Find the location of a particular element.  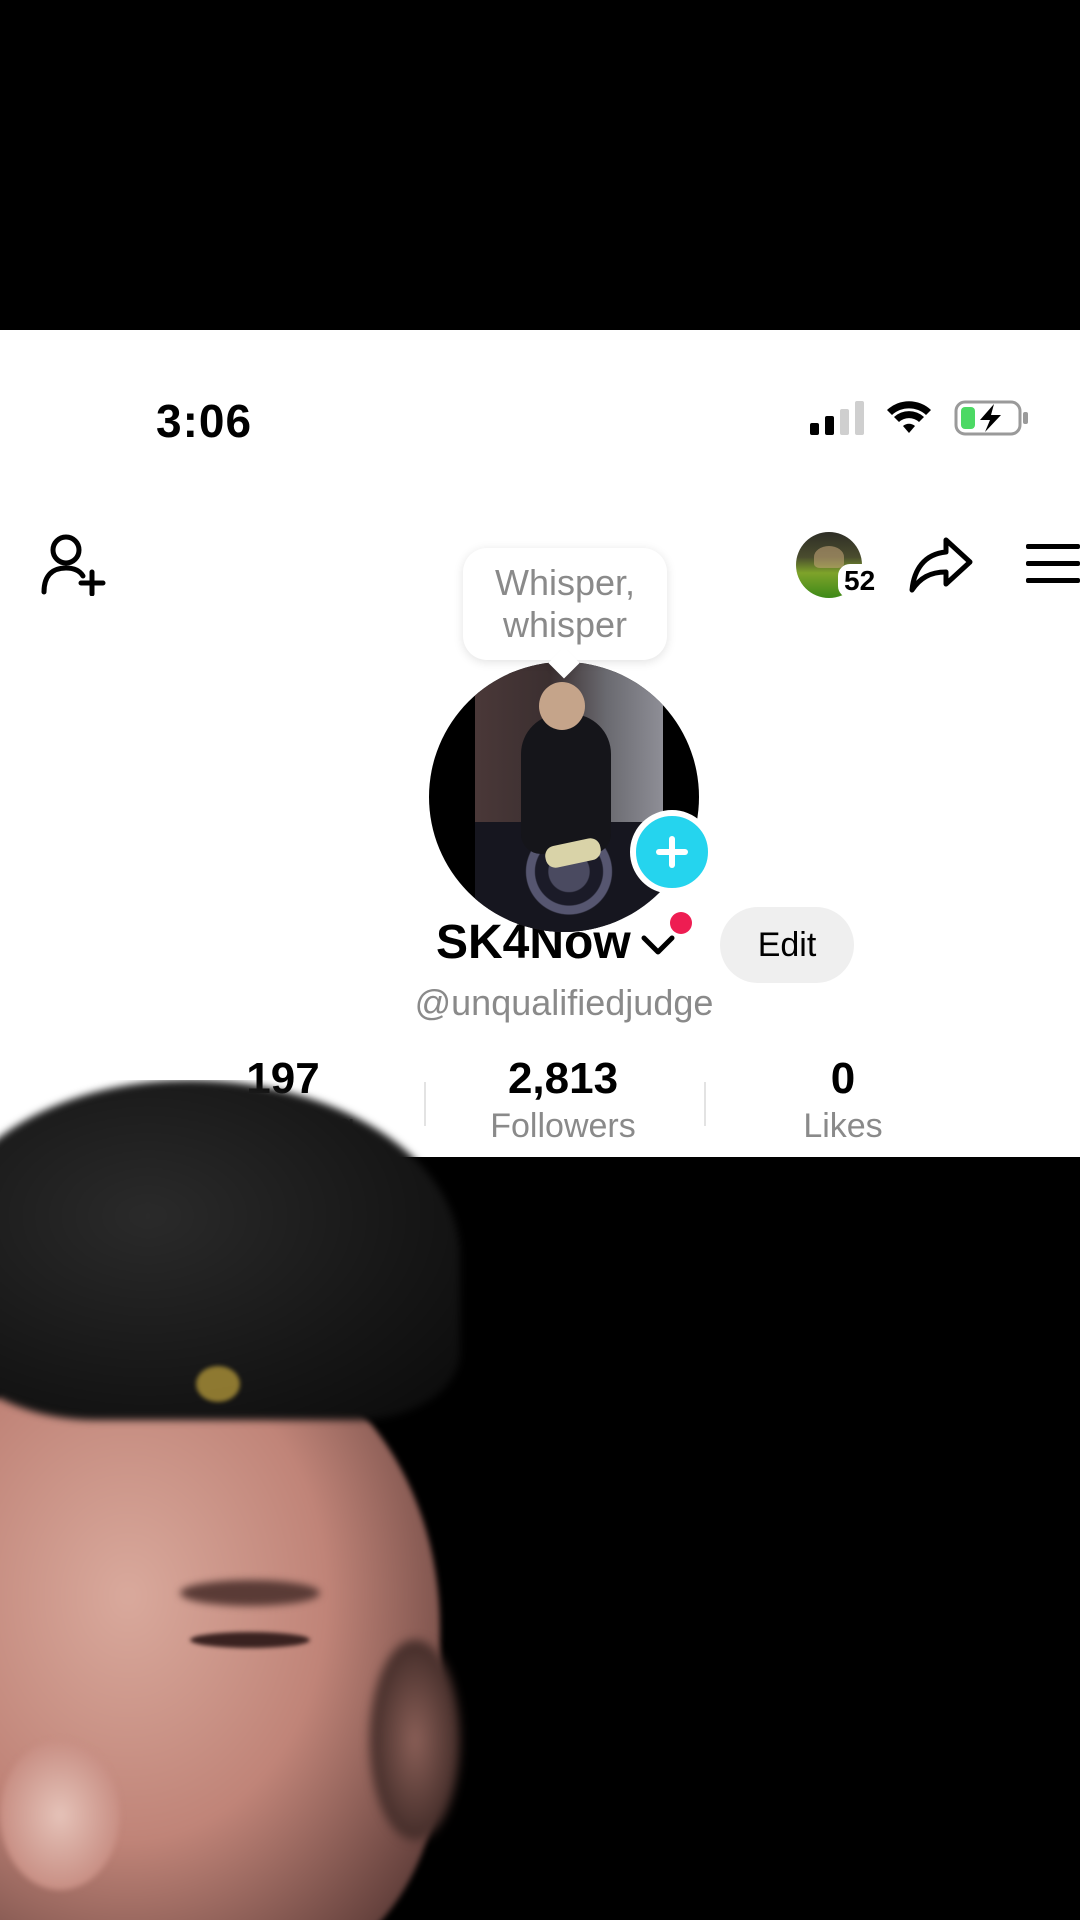

battery-charging-icon is located at coordinates (991, 418).